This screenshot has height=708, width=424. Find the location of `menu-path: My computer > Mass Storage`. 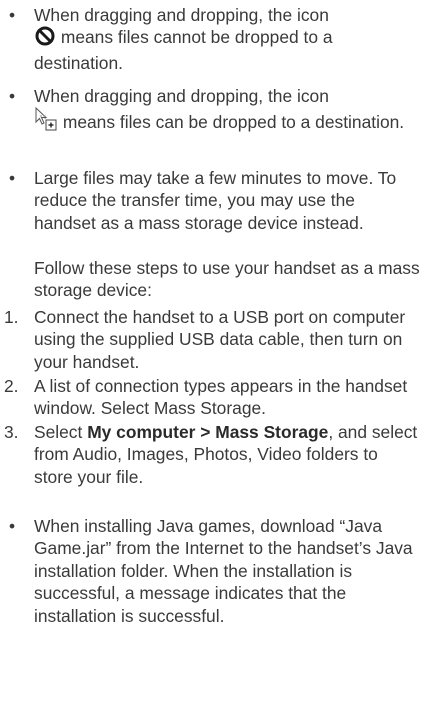

menu-path: My computer > Mass Storage is located at coordinates (208, 432).